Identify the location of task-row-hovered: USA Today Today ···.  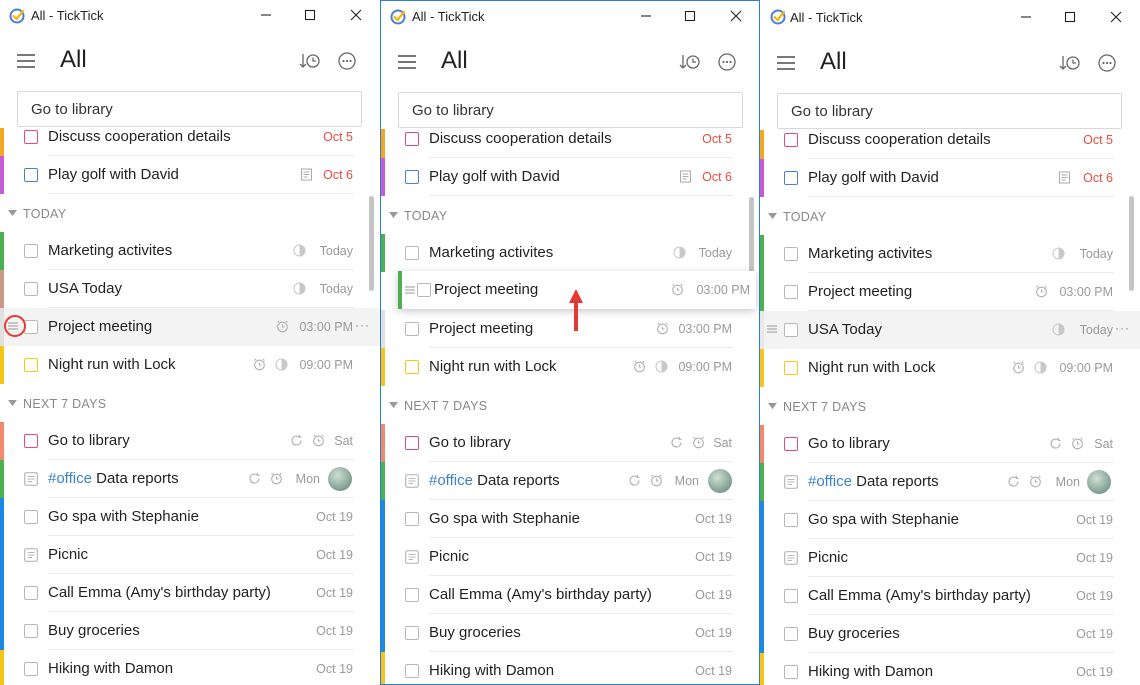
(950, 330).